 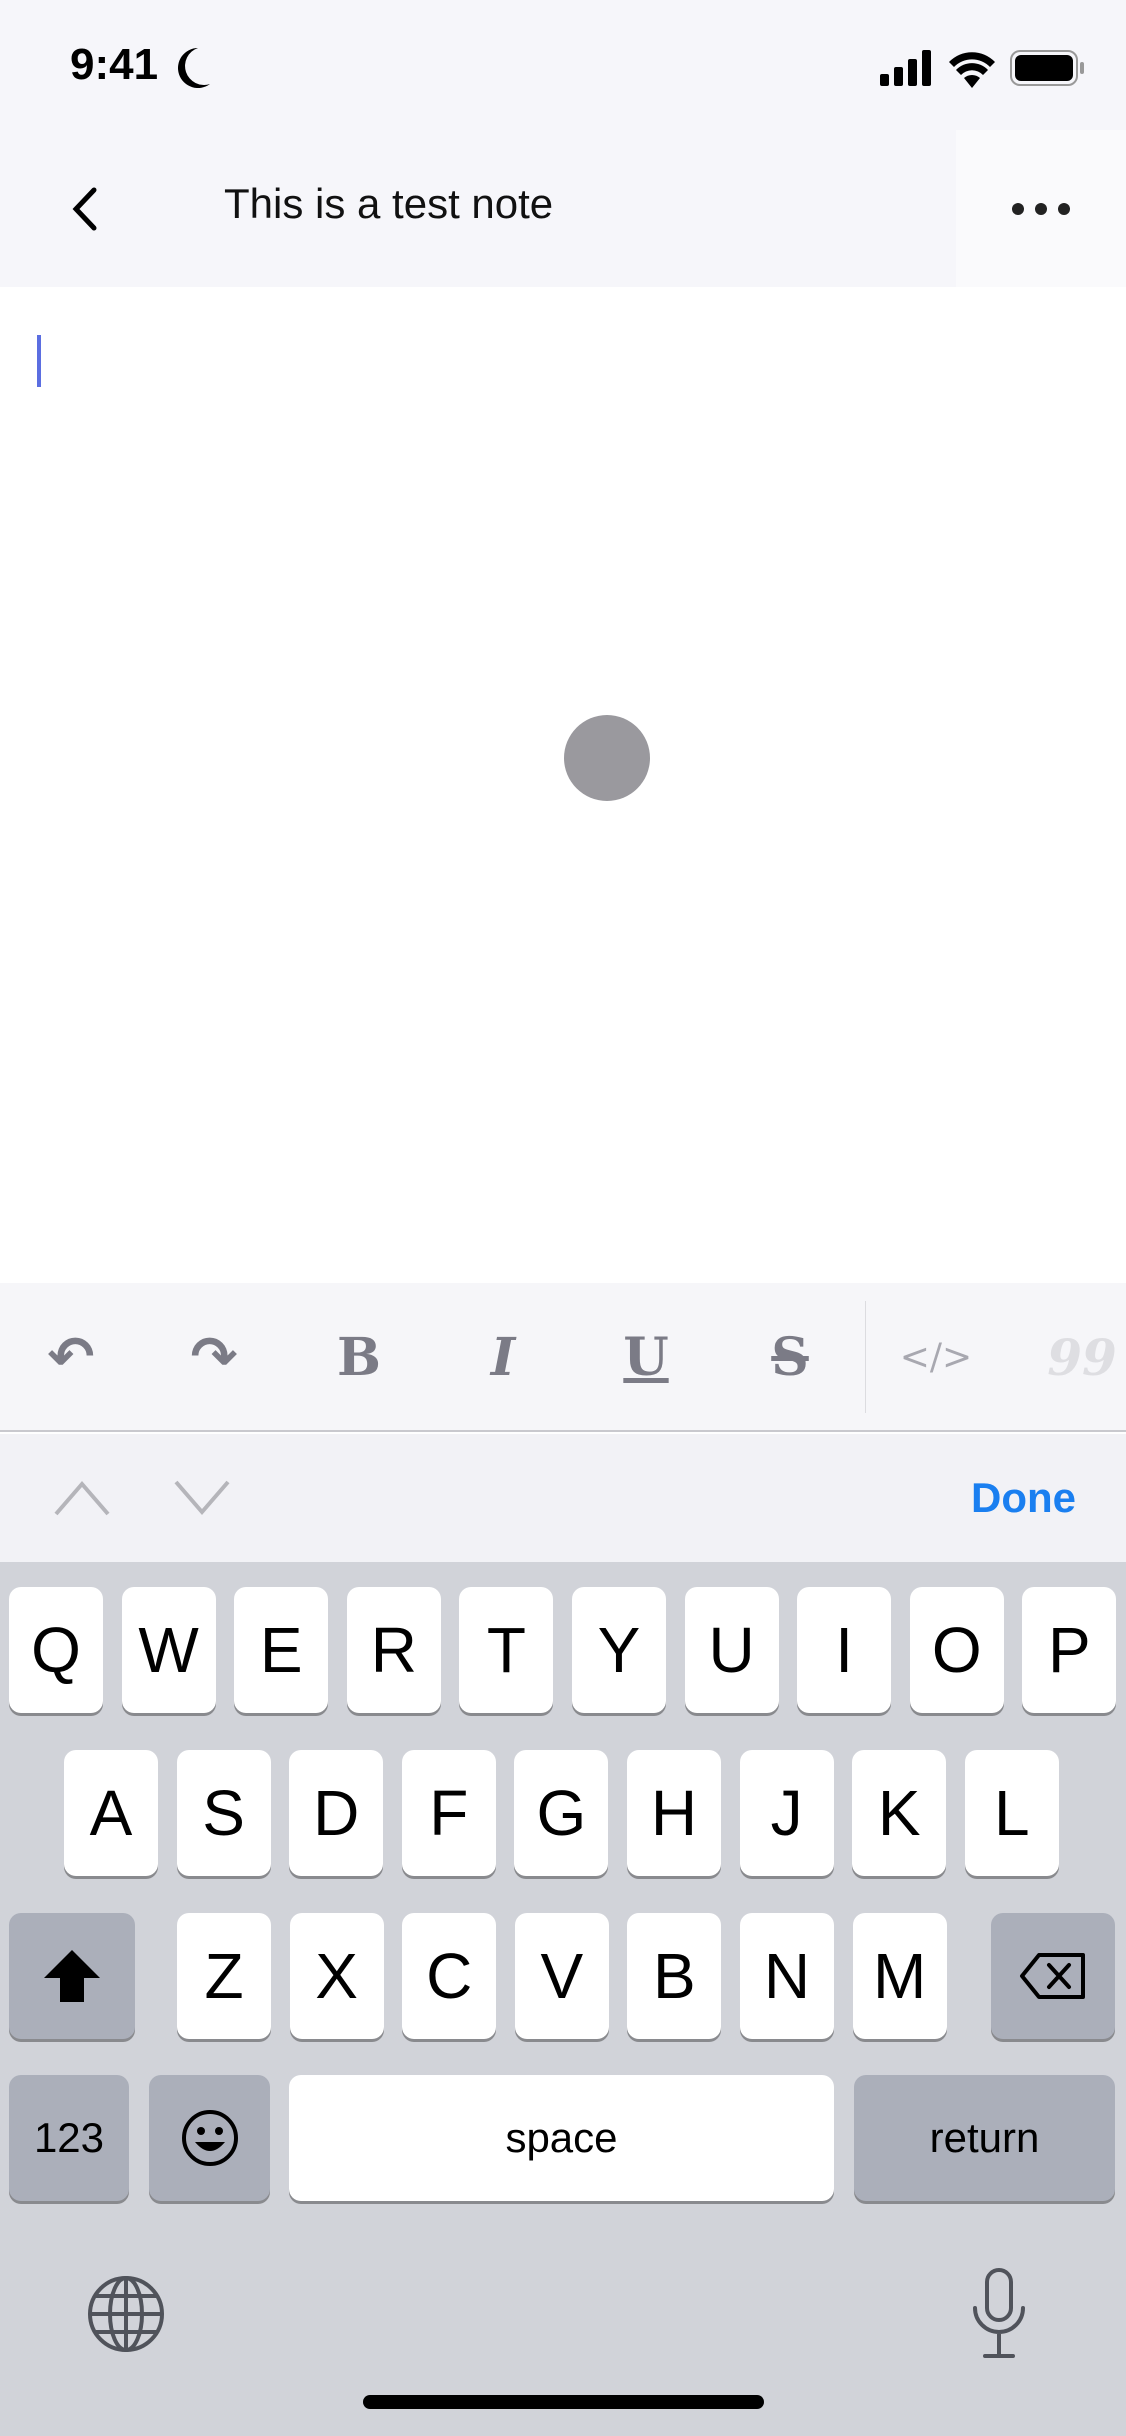 What do you see at coordinates (561, 1813) in the screenshot?
I see `key-g: G` at bounding box center [561, 1813].